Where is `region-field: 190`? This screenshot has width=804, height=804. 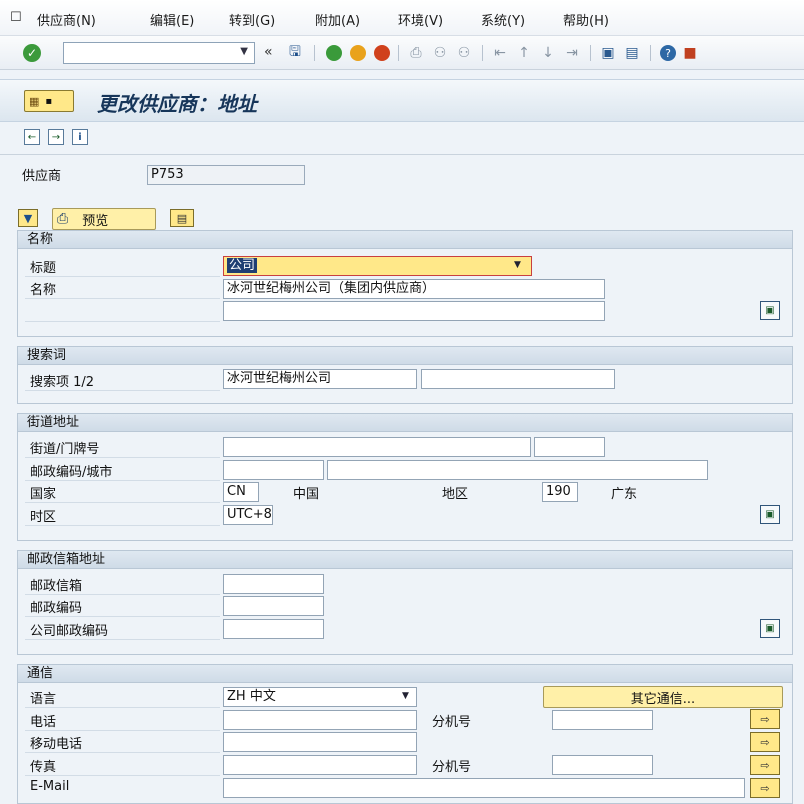 region-field: 190 is located at coordinates (560, 492).